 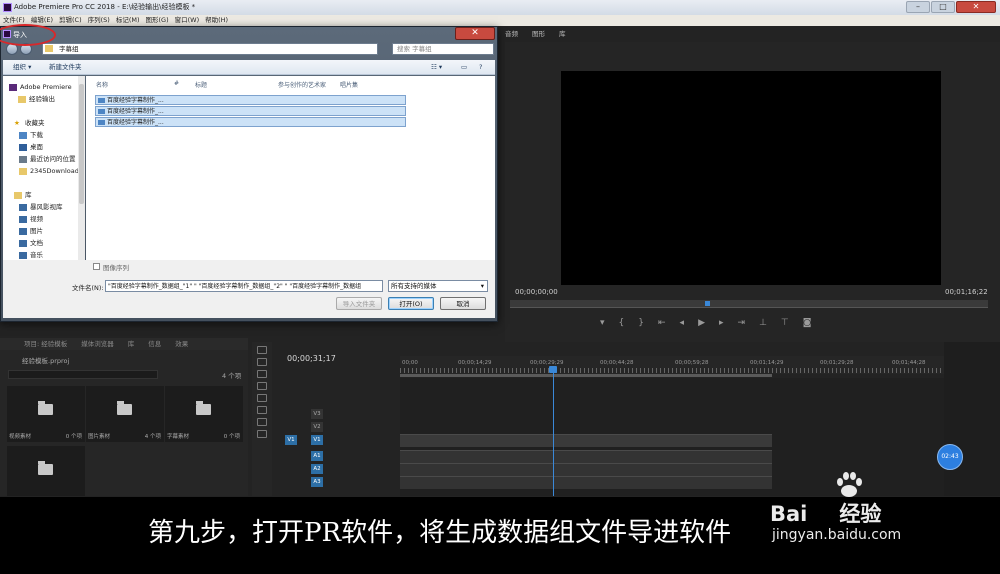 What do you see at coordinates (262, 410) in the screenshot?
I see `pen-tool-icon` at bounding box center [262, 410].